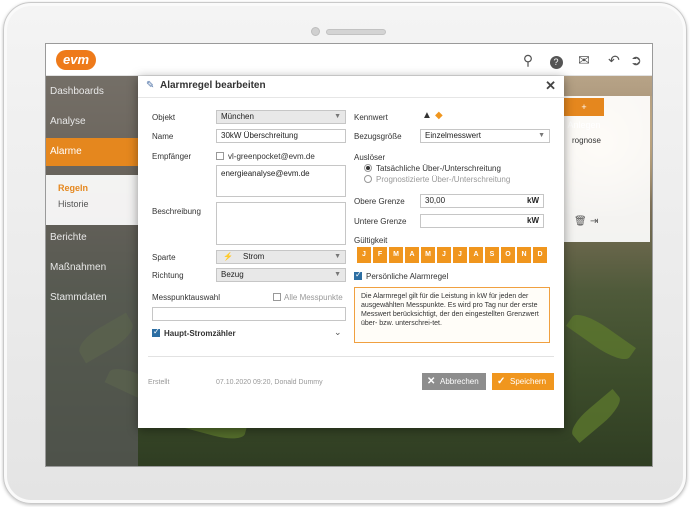 This screenshot has width=690, height=507. I want to click on objekt-value: München, so click(237, 116).